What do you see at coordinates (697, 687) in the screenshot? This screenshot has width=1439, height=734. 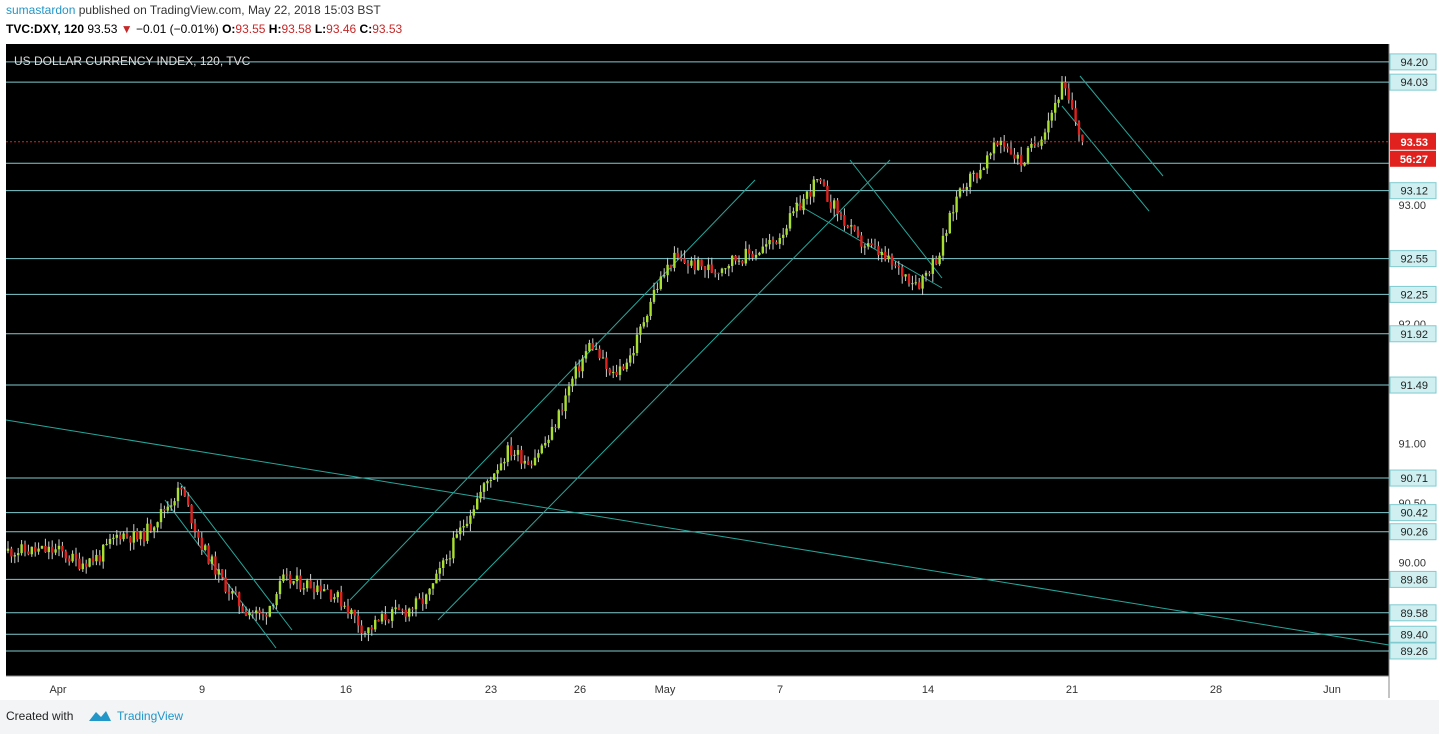 I see `time-axis` at bounding box center [697, 687].